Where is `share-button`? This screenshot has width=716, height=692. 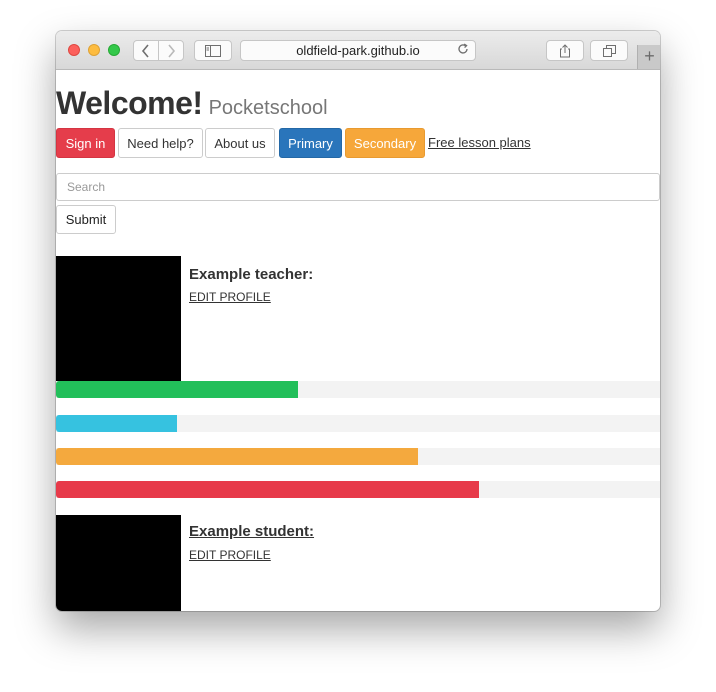
share-button is located at coordinates (565, 50).